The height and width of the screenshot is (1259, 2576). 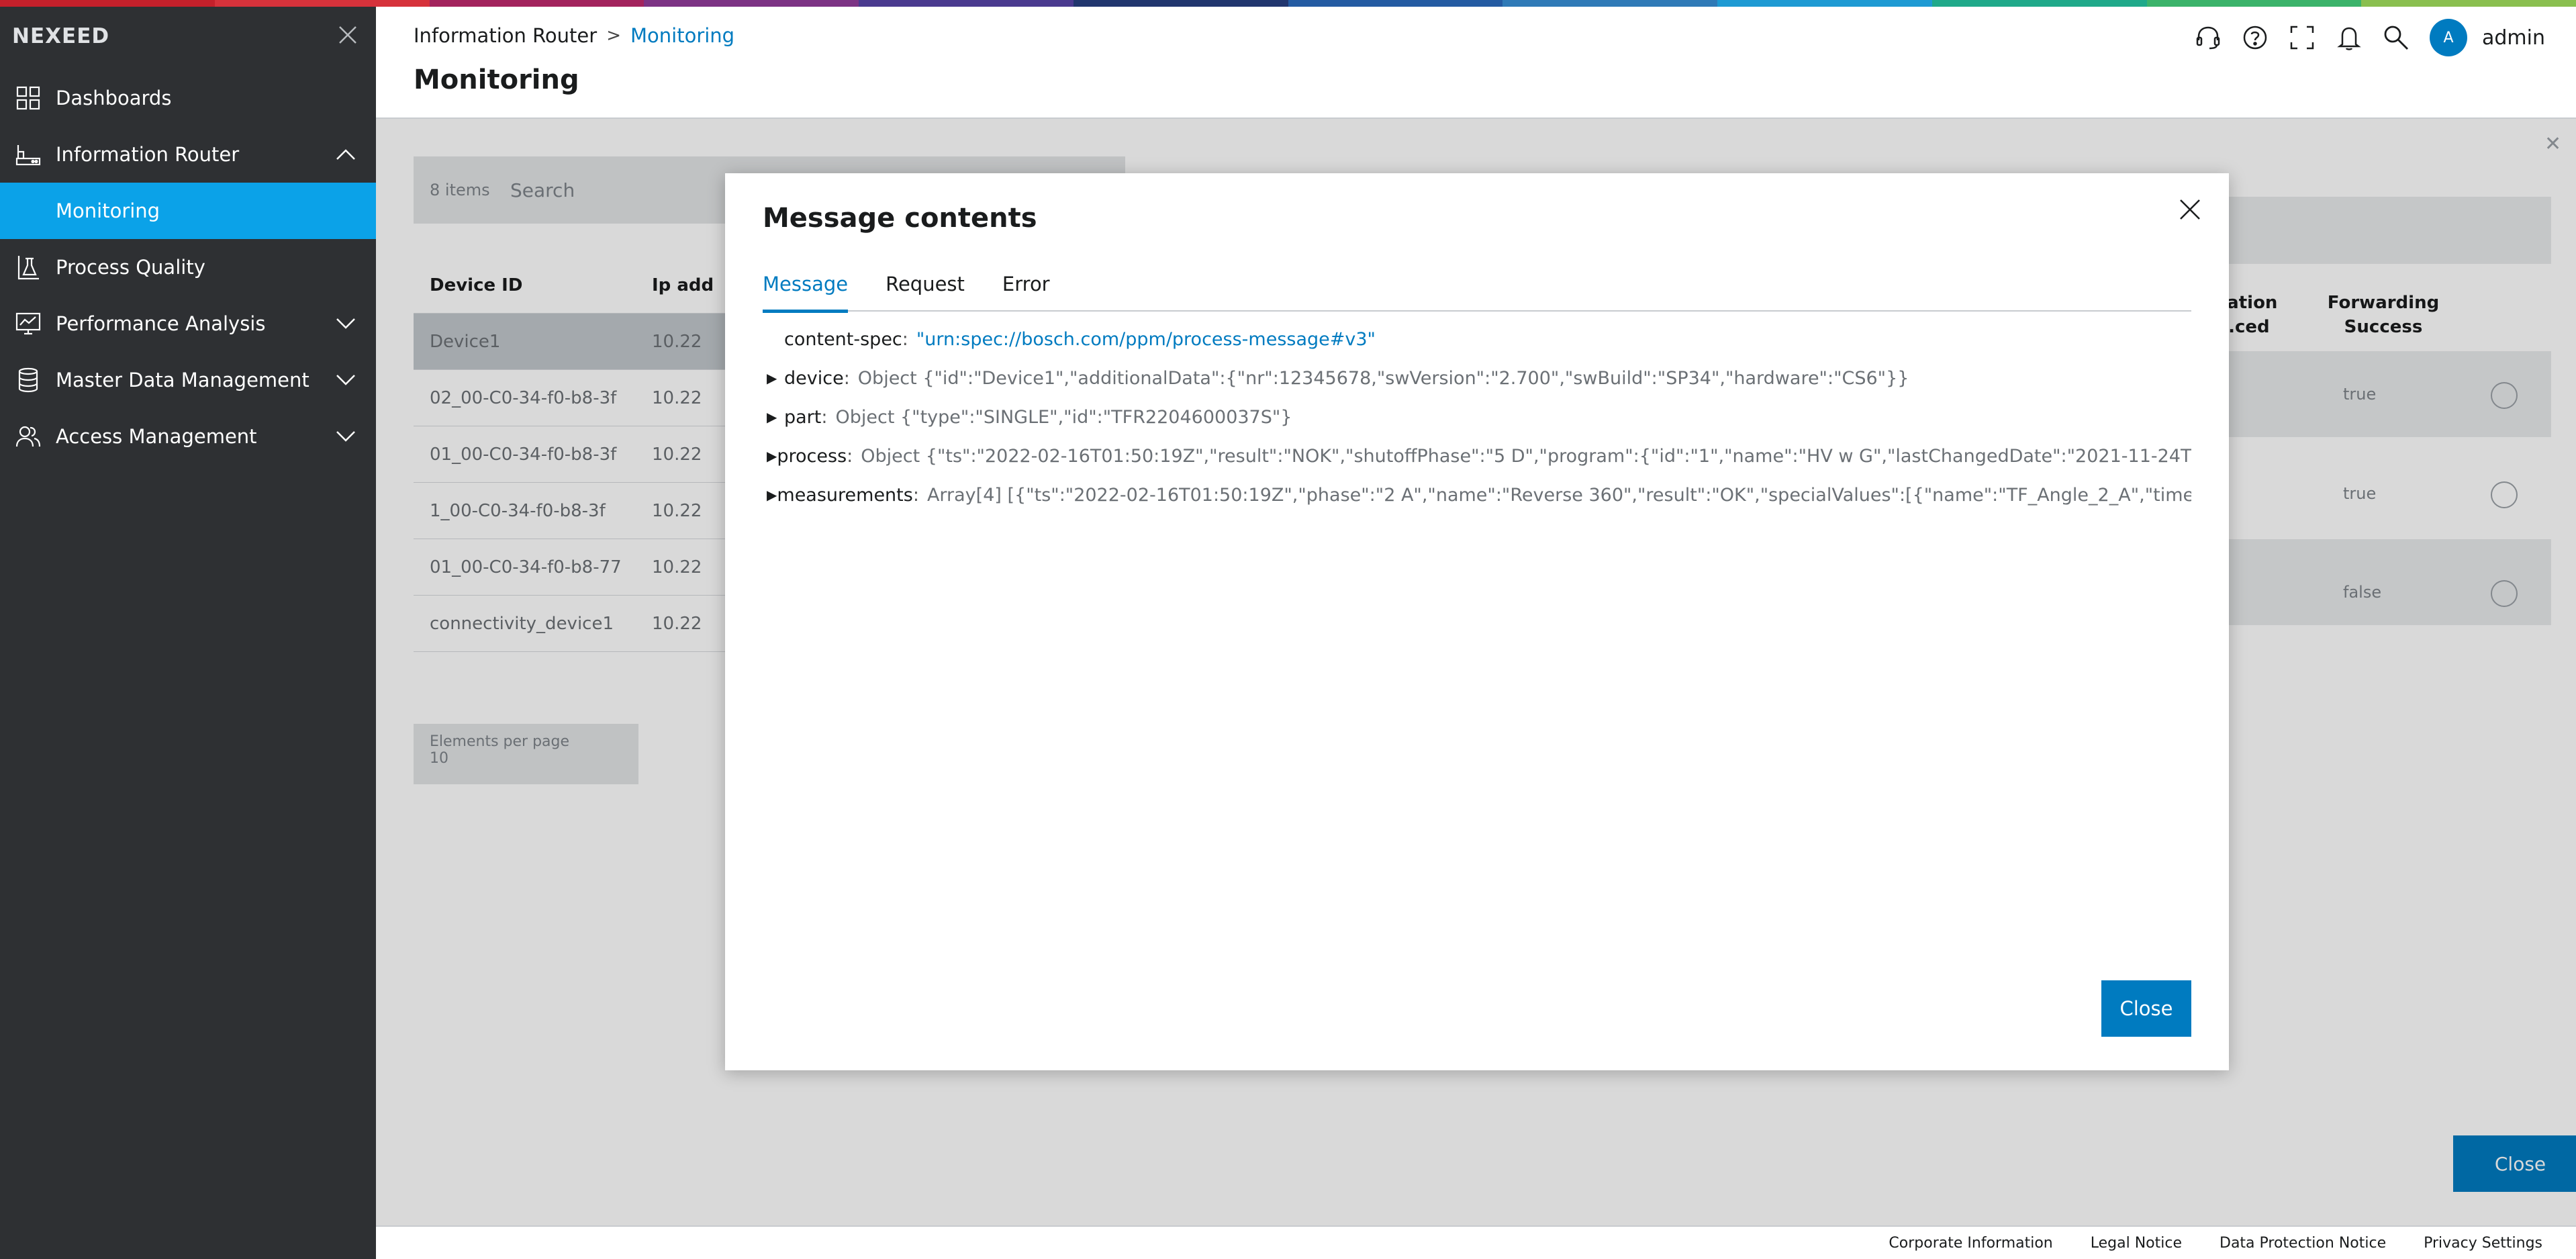 I want to click on footer-link-corporate-information: Corporate Information, so click(x=1970, y=1243).